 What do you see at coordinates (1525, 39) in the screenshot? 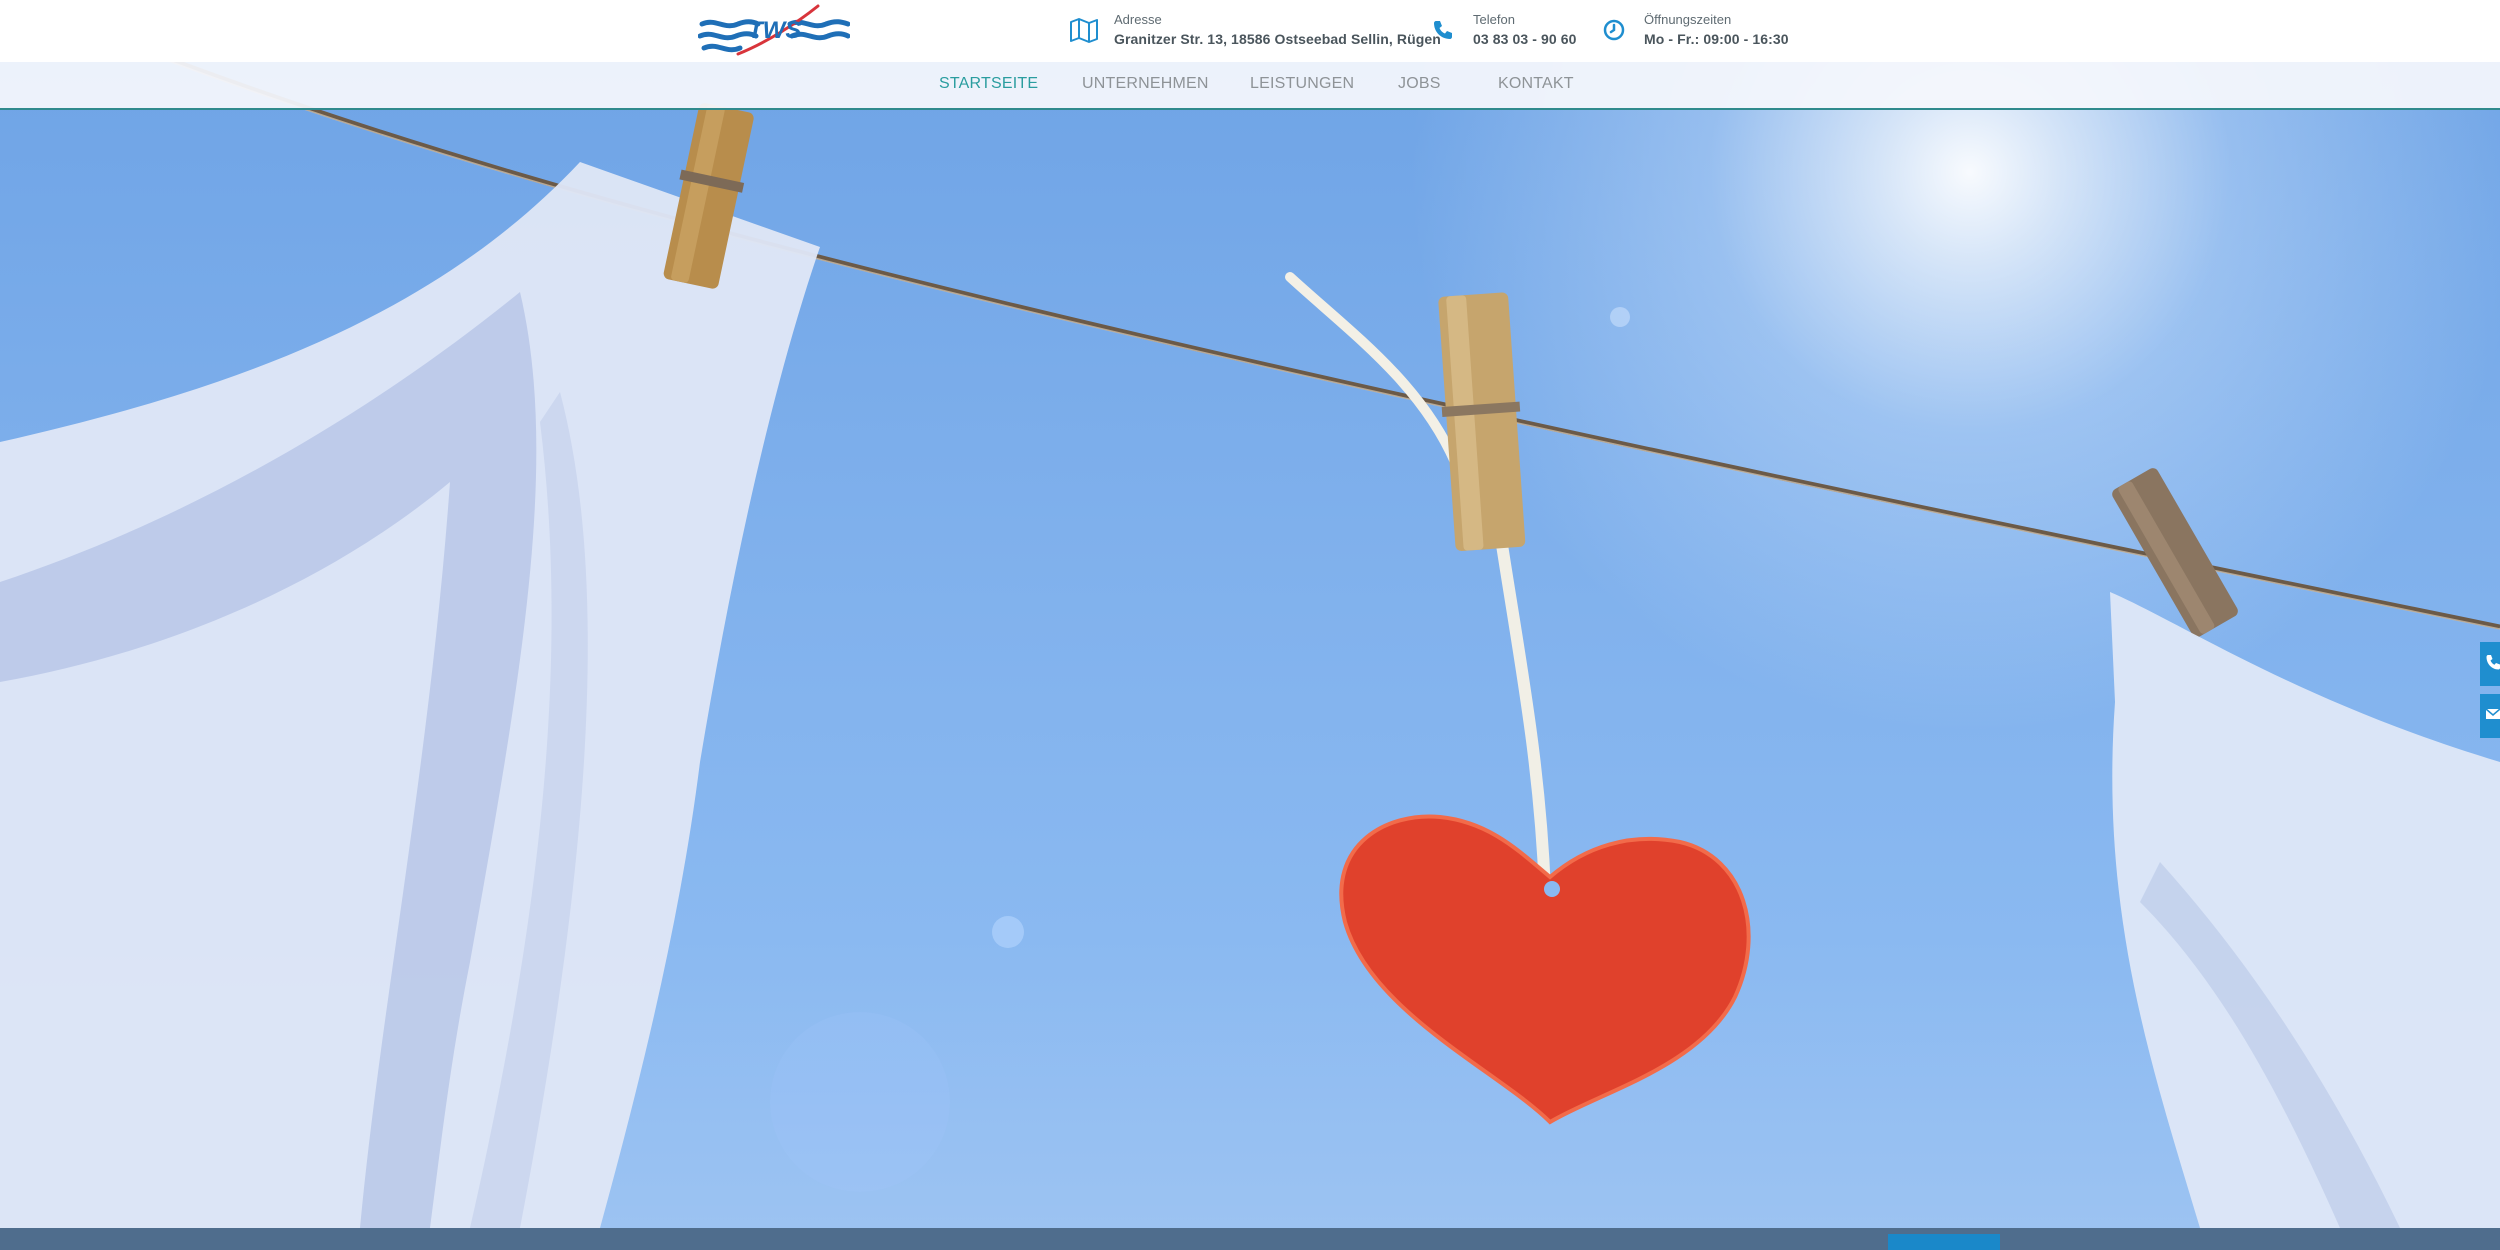
I see `phone-value: 03 83 03 - 90 60` at bounding box center [1525, 39].